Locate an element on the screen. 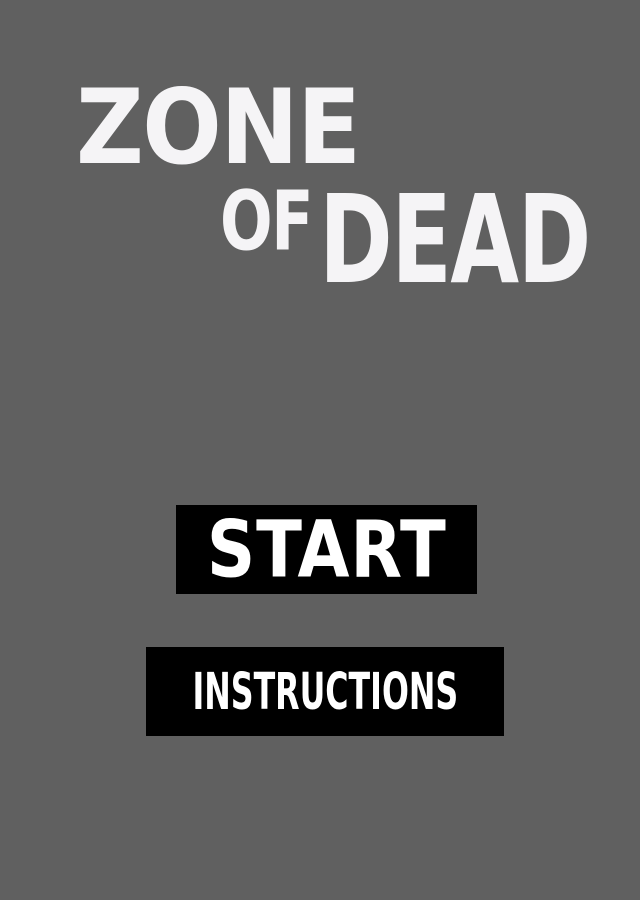  start-button-label: START is located at coordinates (326, 549).